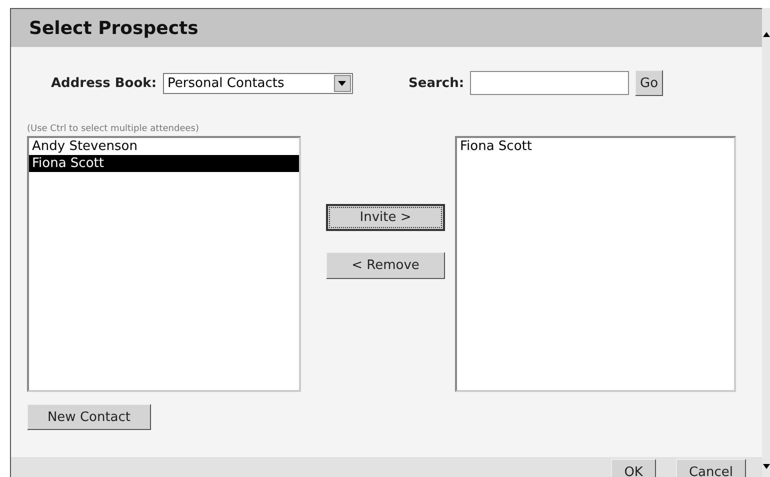  I want to click on window-title: Select Prospects, so click(386, 28).